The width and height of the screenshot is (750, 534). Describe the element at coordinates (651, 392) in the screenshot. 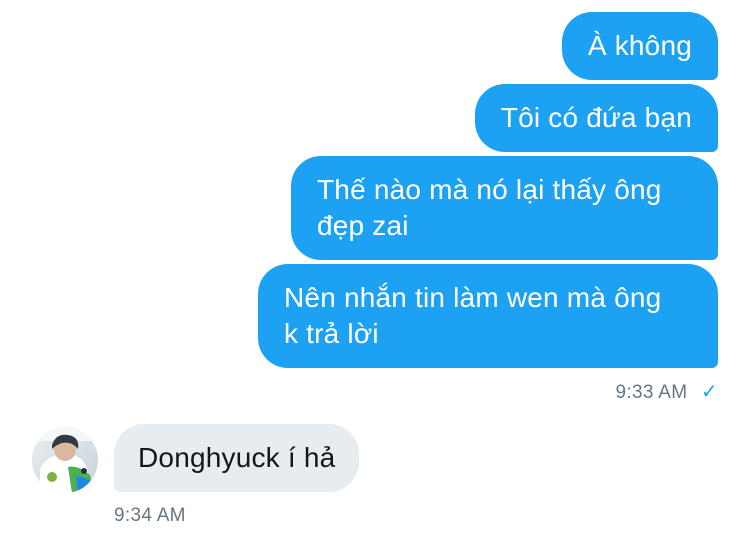

I see `outgoing-timestamp: 9:33 AM` at that location.